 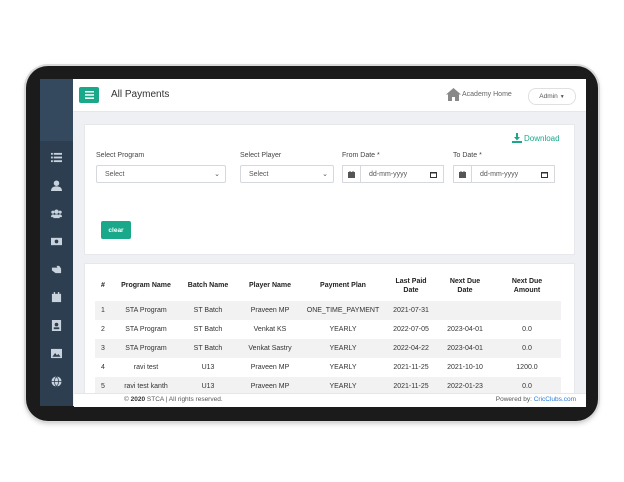 I want to click on cricclubs-link: CricClubs.com, so click(x=555, y=399).